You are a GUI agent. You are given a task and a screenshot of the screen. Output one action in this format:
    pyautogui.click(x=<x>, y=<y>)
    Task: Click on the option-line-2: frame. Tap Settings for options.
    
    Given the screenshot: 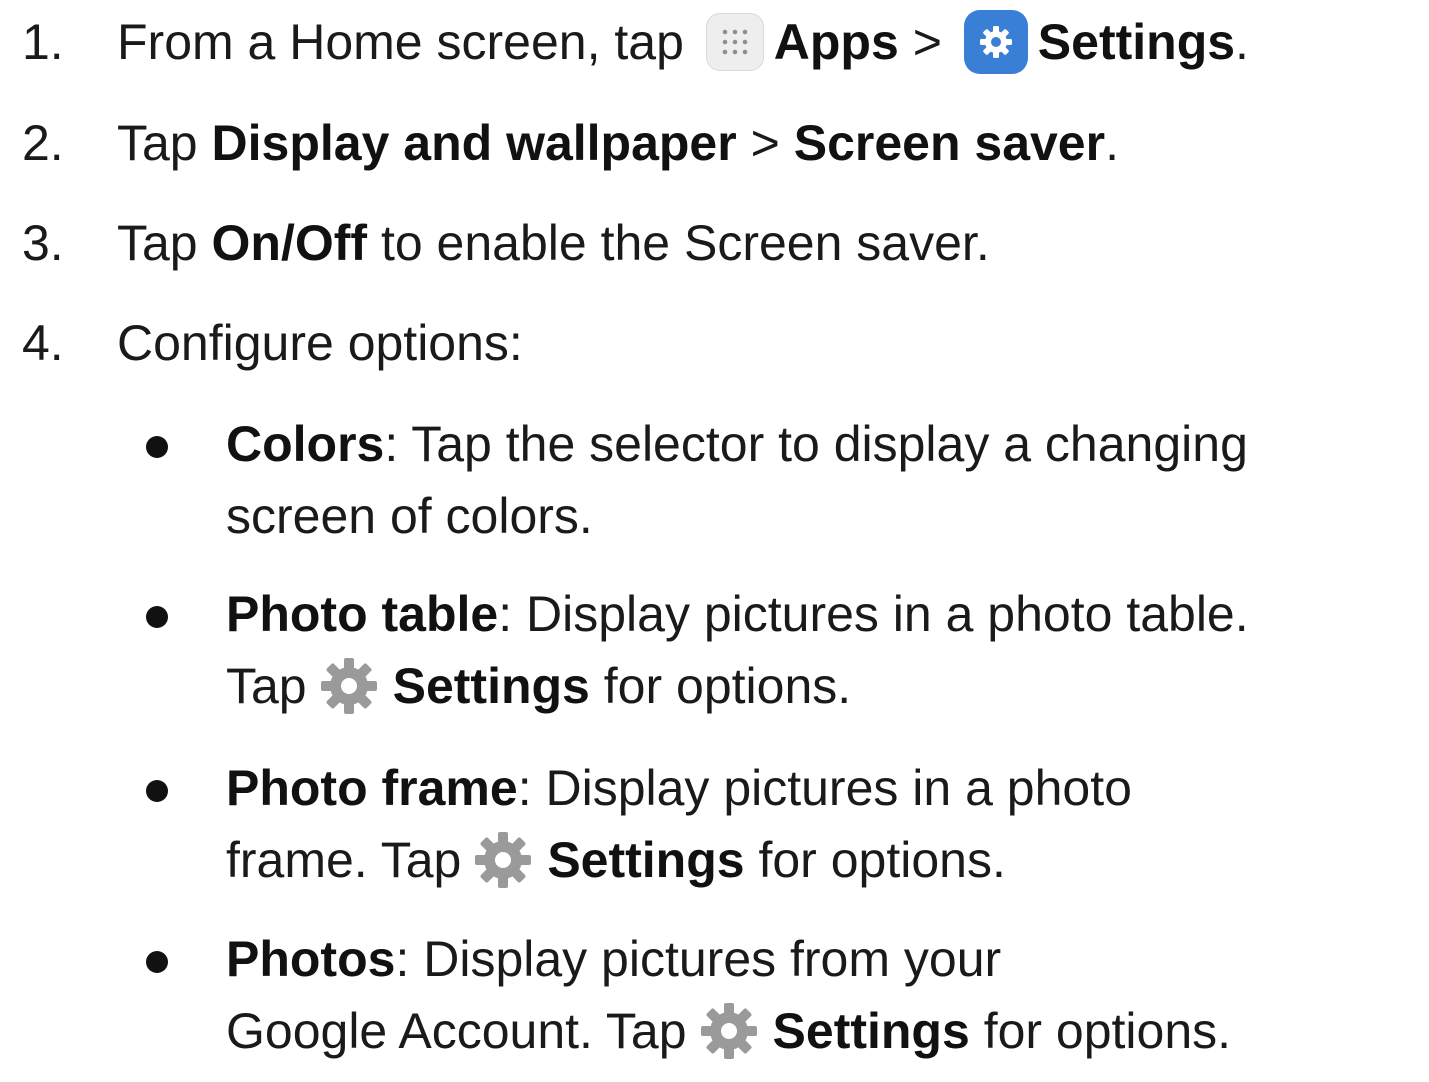 What is the action you would take?
    pyautogui.click(x=826, y=860)
    